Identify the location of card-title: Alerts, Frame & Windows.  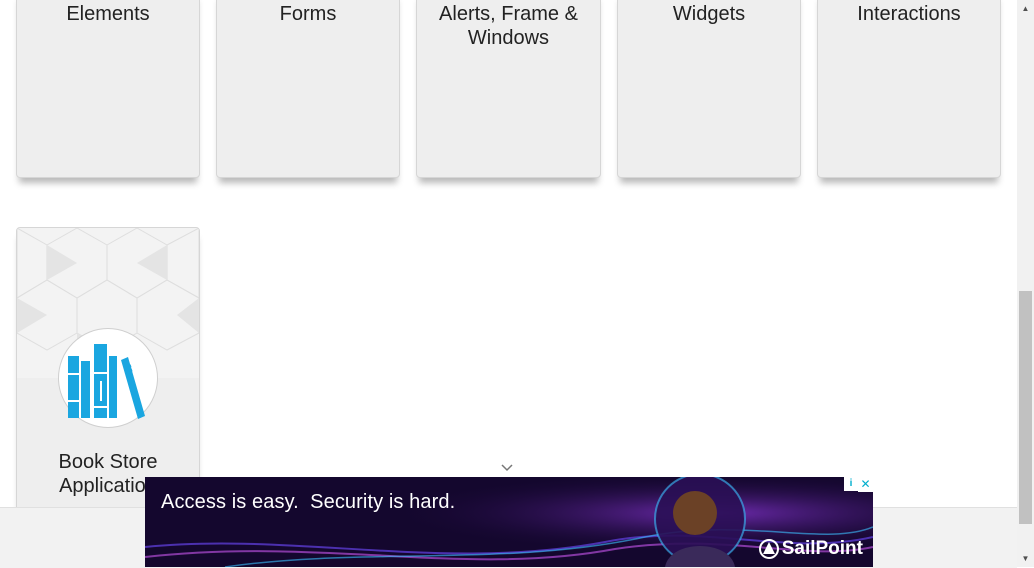
(508, 26).